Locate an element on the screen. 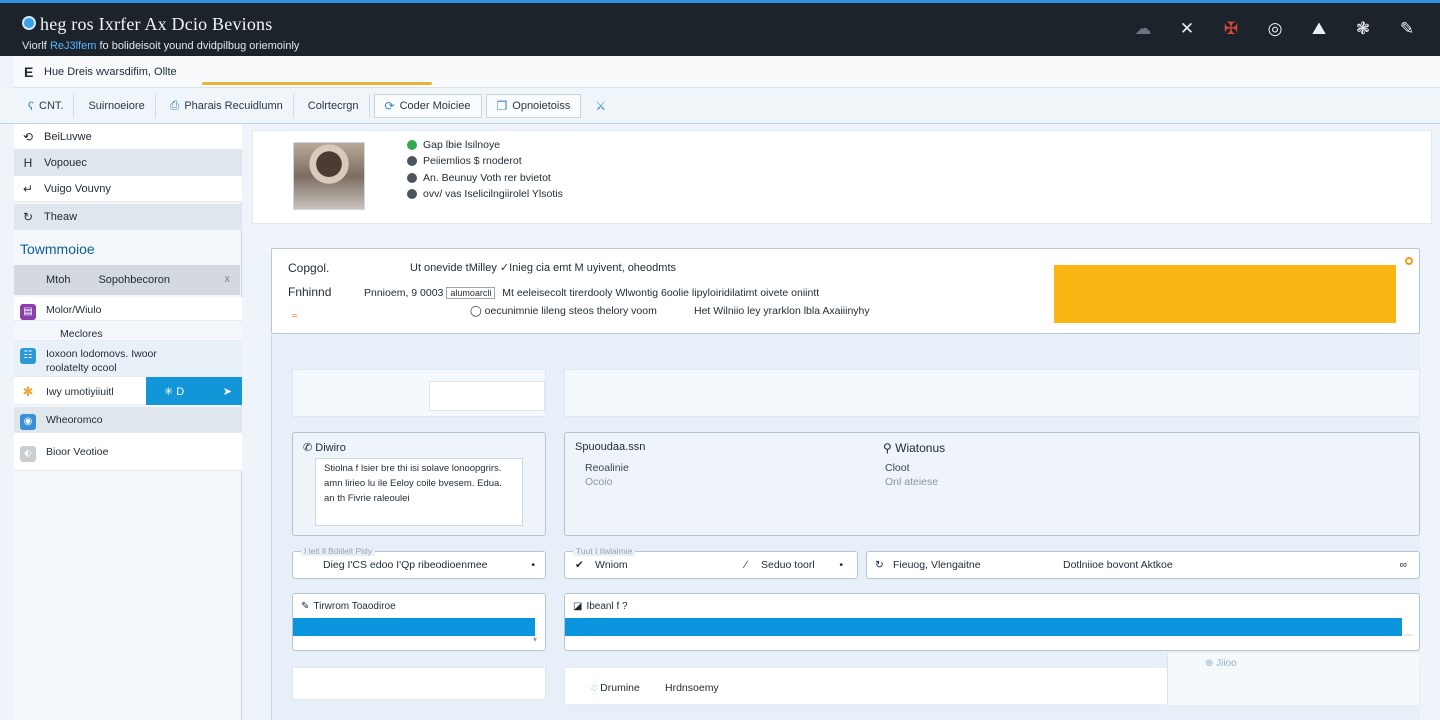 The width and height of the screenshot is (1440, 720). sidebar-item-label: Theaw is located at coordinates (61, 216).